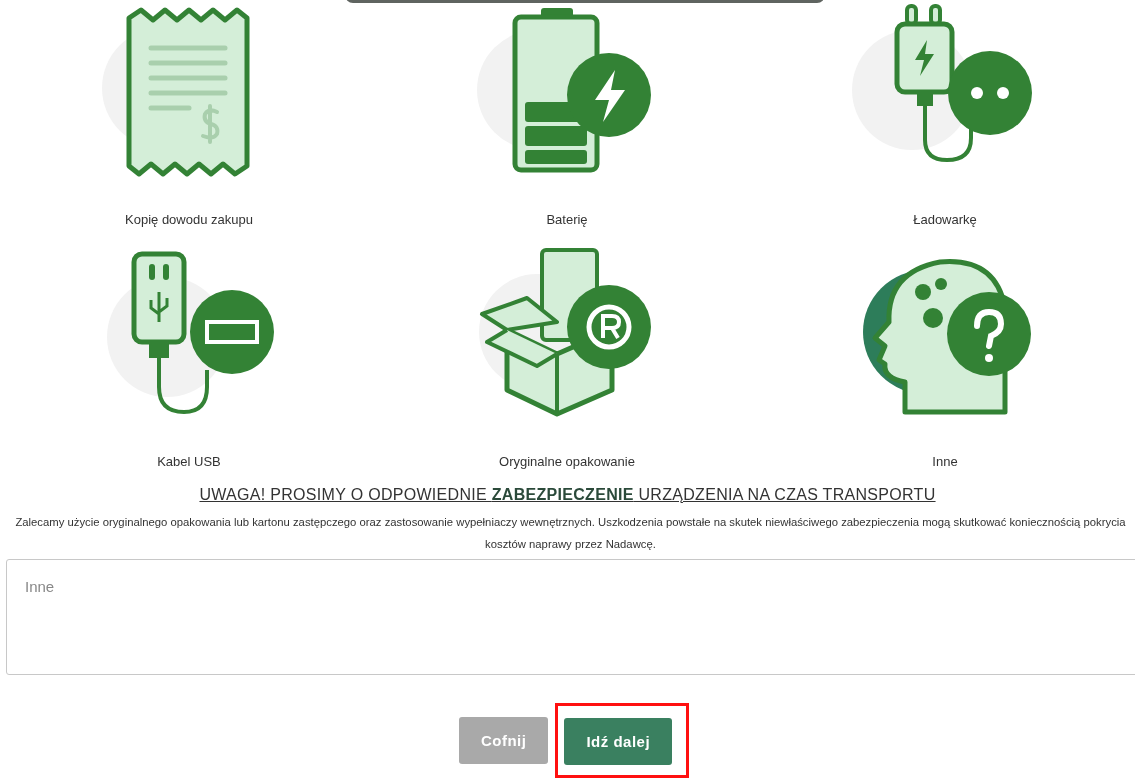  Describe the element at coordinates (945, 219) in the screenshot. I see `item-label: Ładowarkę` at that location.